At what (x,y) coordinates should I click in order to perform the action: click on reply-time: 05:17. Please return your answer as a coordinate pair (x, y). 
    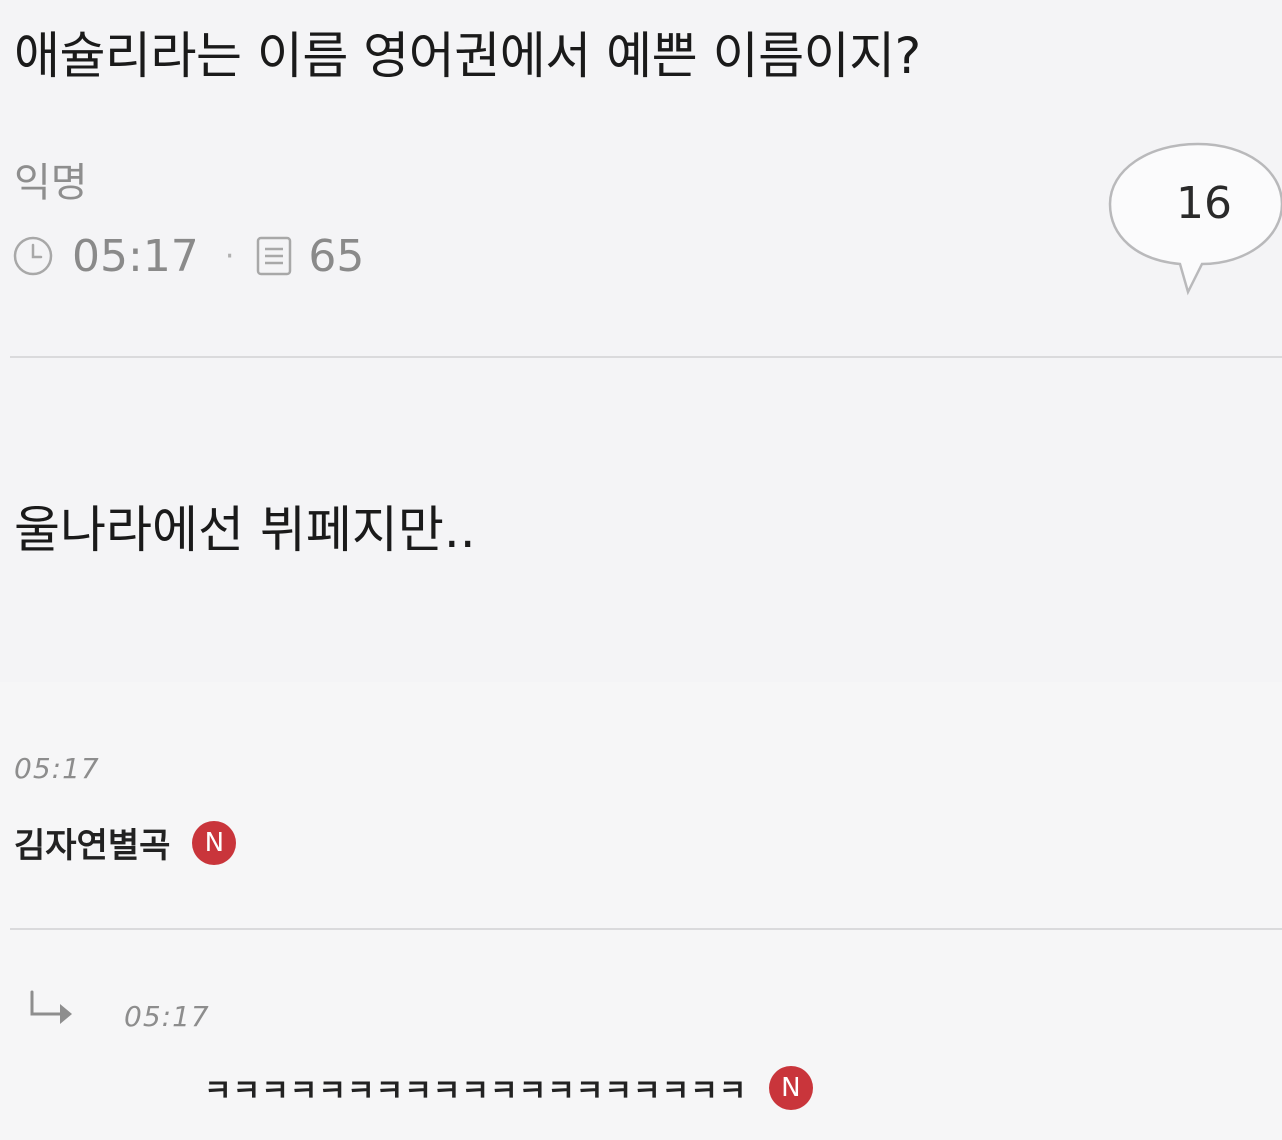
    Looking at the image, I should click on (167, 1016).